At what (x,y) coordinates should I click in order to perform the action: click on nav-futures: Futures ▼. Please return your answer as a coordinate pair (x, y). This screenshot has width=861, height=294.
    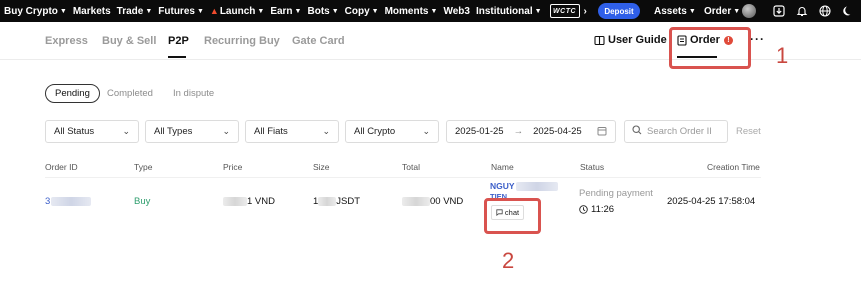
    Looking at the image, I should click on (181, 11).